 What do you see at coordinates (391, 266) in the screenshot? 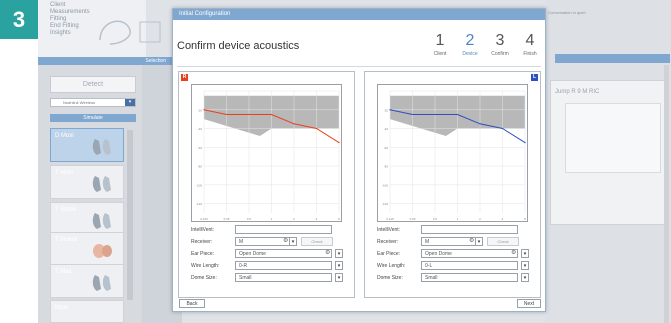
I see `wire-length-label: Wire Length:` at bounding box center [391, 266].